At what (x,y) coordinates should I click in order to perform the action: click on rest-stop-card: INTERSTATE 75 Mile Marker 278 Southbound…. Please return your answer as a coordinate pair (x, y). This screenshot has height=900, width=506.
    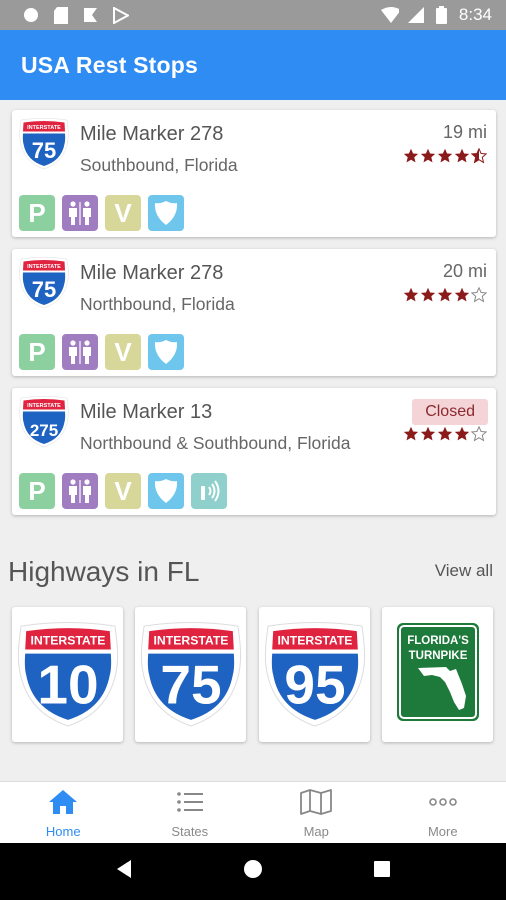
    Looking at the image, I should click on (254, 173).